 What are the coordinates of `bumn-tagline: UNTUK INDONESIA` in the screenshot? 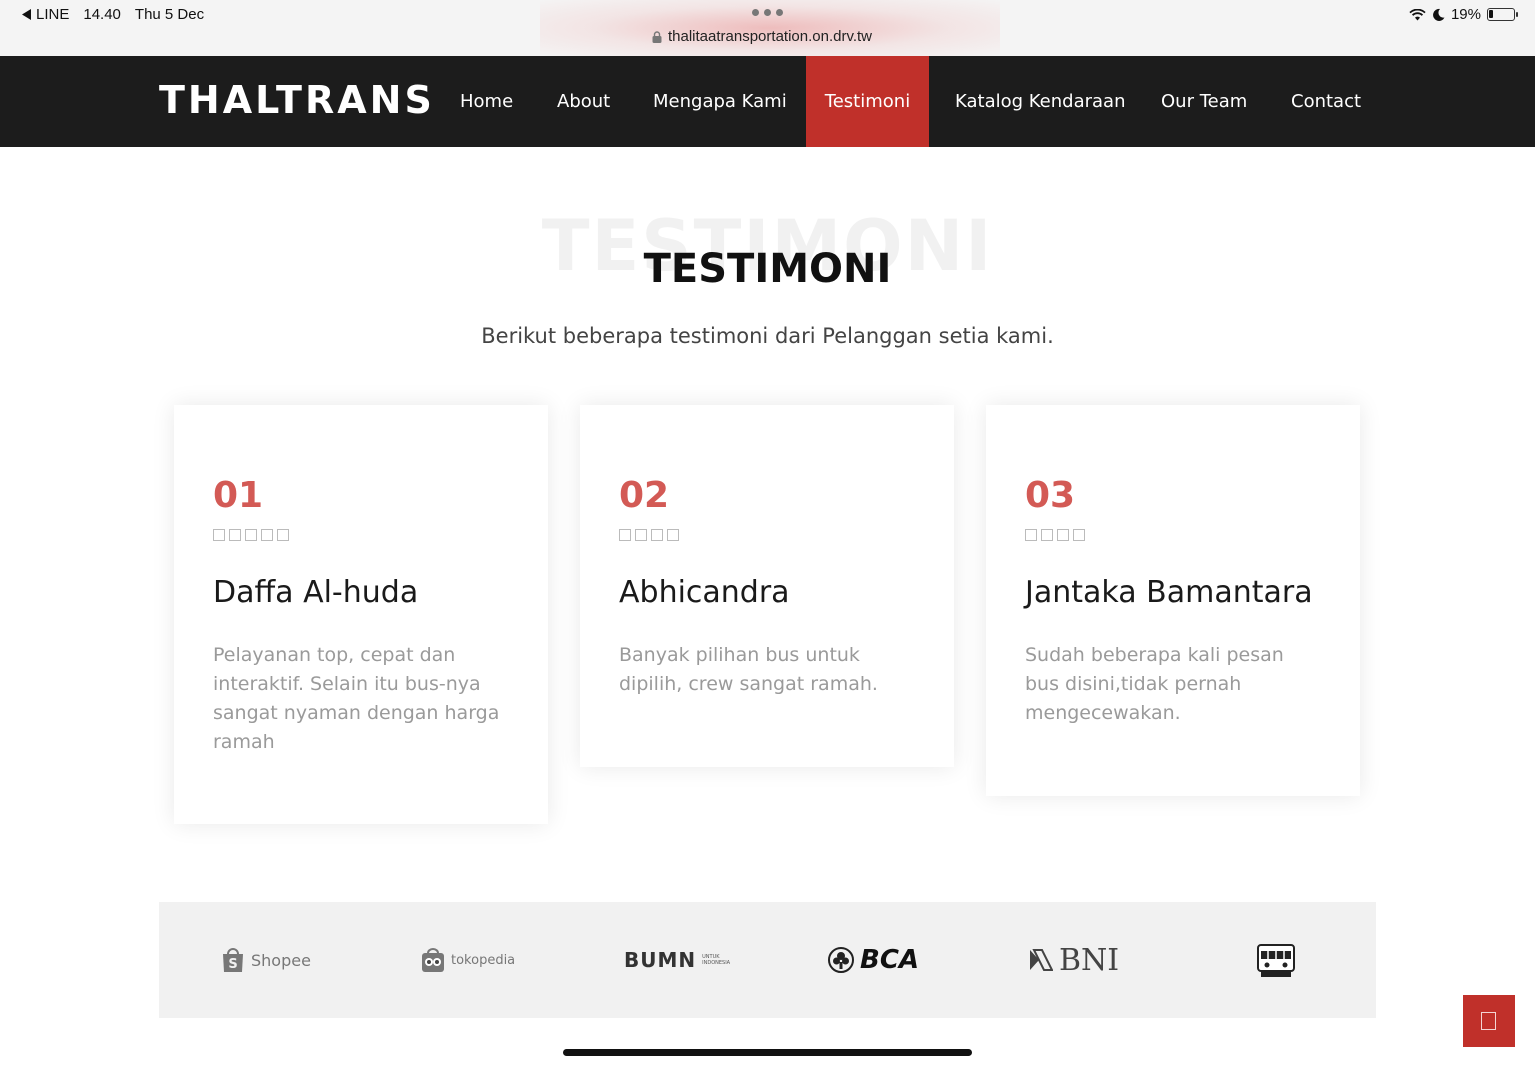 It's located at (716, 960).